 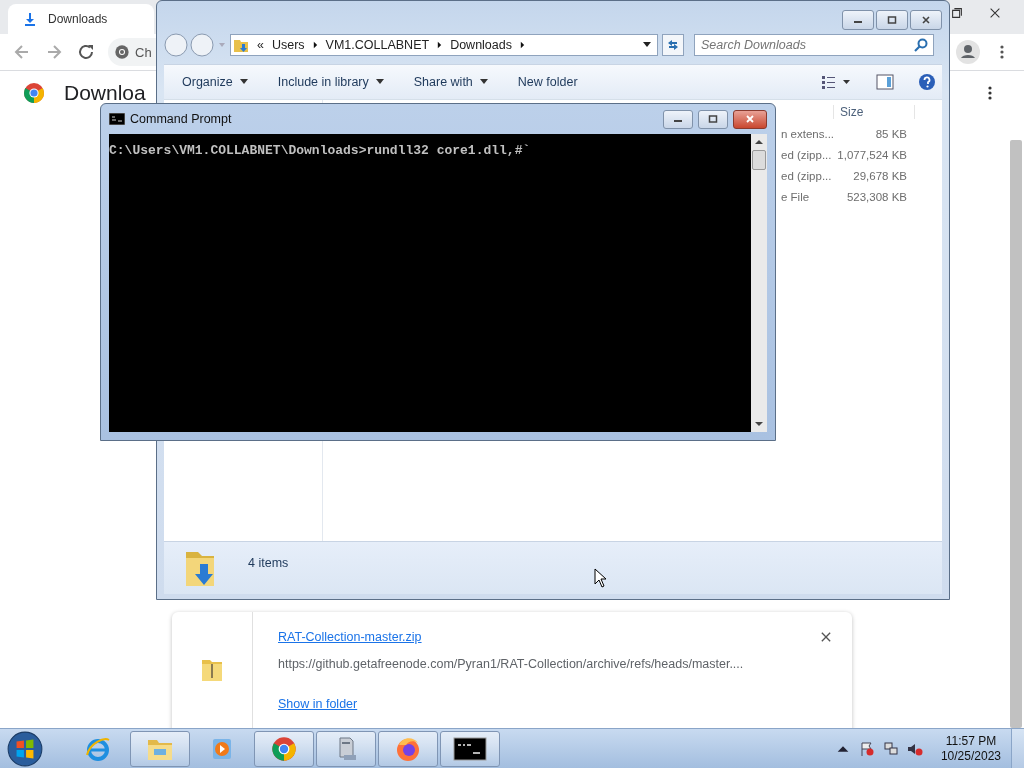 What do you see at coordinates (268, 563) in the screenshot?
I see `item-count: 4 items` at bounding box center [268, 563].